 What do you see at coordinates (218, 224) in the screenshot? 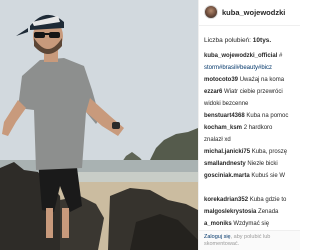
I see `comment-username: a_moniks` at bounding box center [218, 224].